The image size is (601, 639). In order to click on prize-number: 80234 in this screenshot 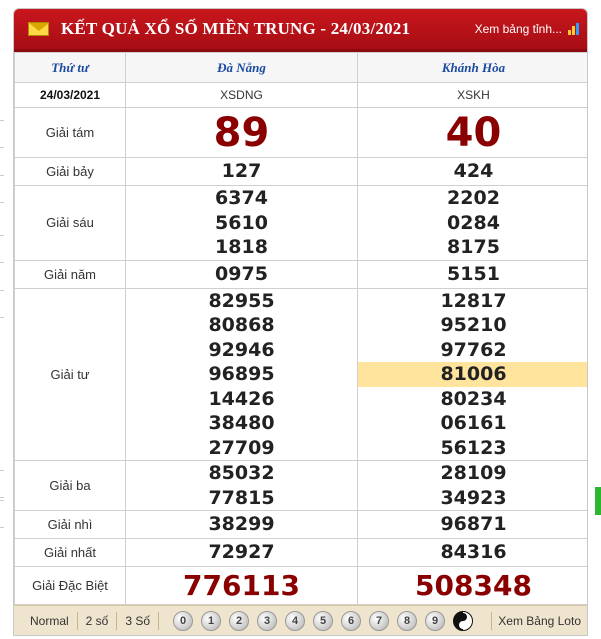, I will do `click(473, 398)`.